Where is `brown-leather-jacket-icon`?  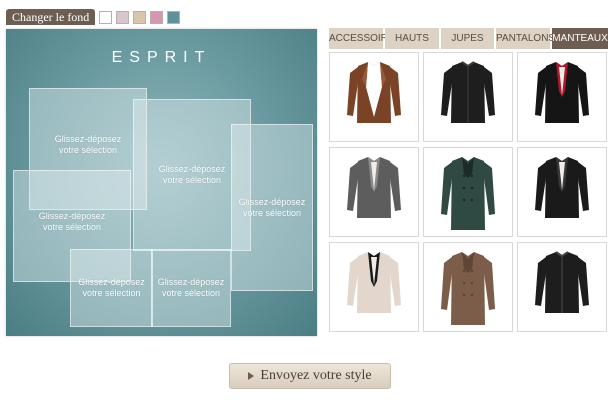 brown-leather-jacket-icon is located at coordinates (374, 92).